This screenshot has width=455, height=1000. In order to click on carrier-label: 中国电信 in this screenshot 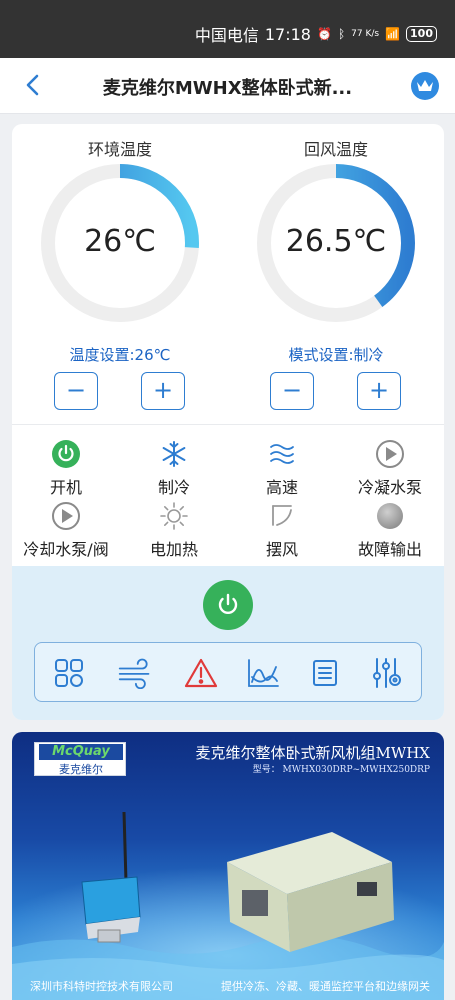, I will do `click(226, 35)`.